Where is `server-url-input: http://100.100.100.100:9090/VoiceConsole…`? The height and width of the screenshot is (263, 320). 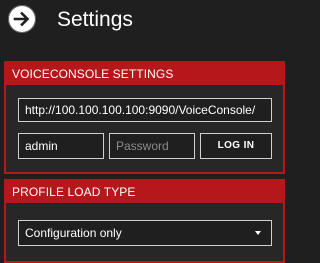
server-url-input: http://100.100.100.100:9090/VoiceConsole… is located at coordinates (145, 110).